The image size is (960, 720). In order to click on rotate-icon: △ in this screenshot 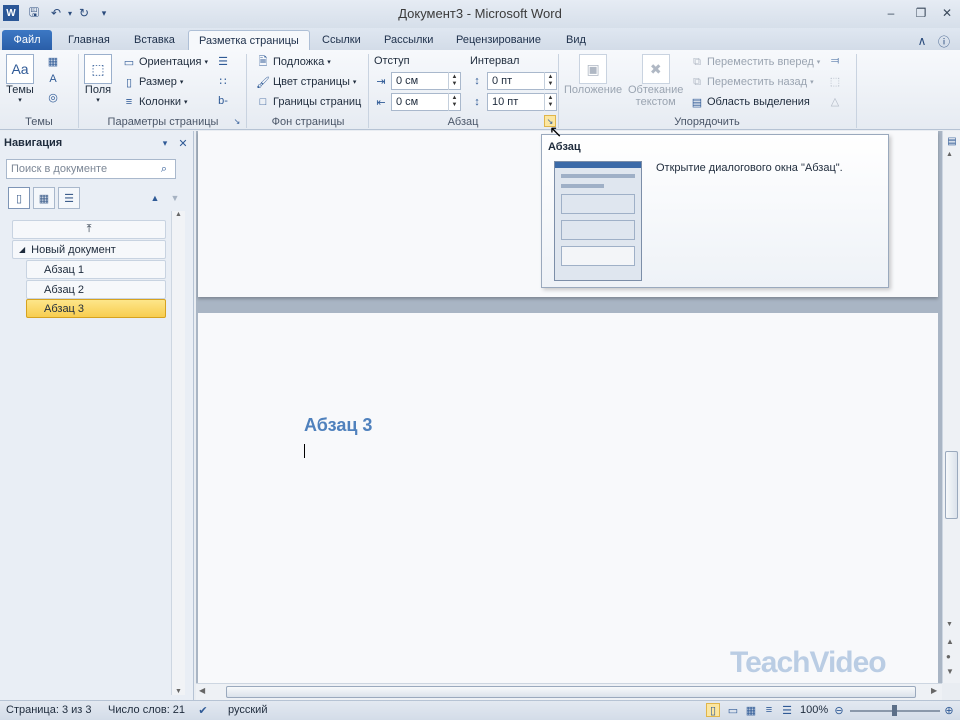, I will do `click(835, 101)`.